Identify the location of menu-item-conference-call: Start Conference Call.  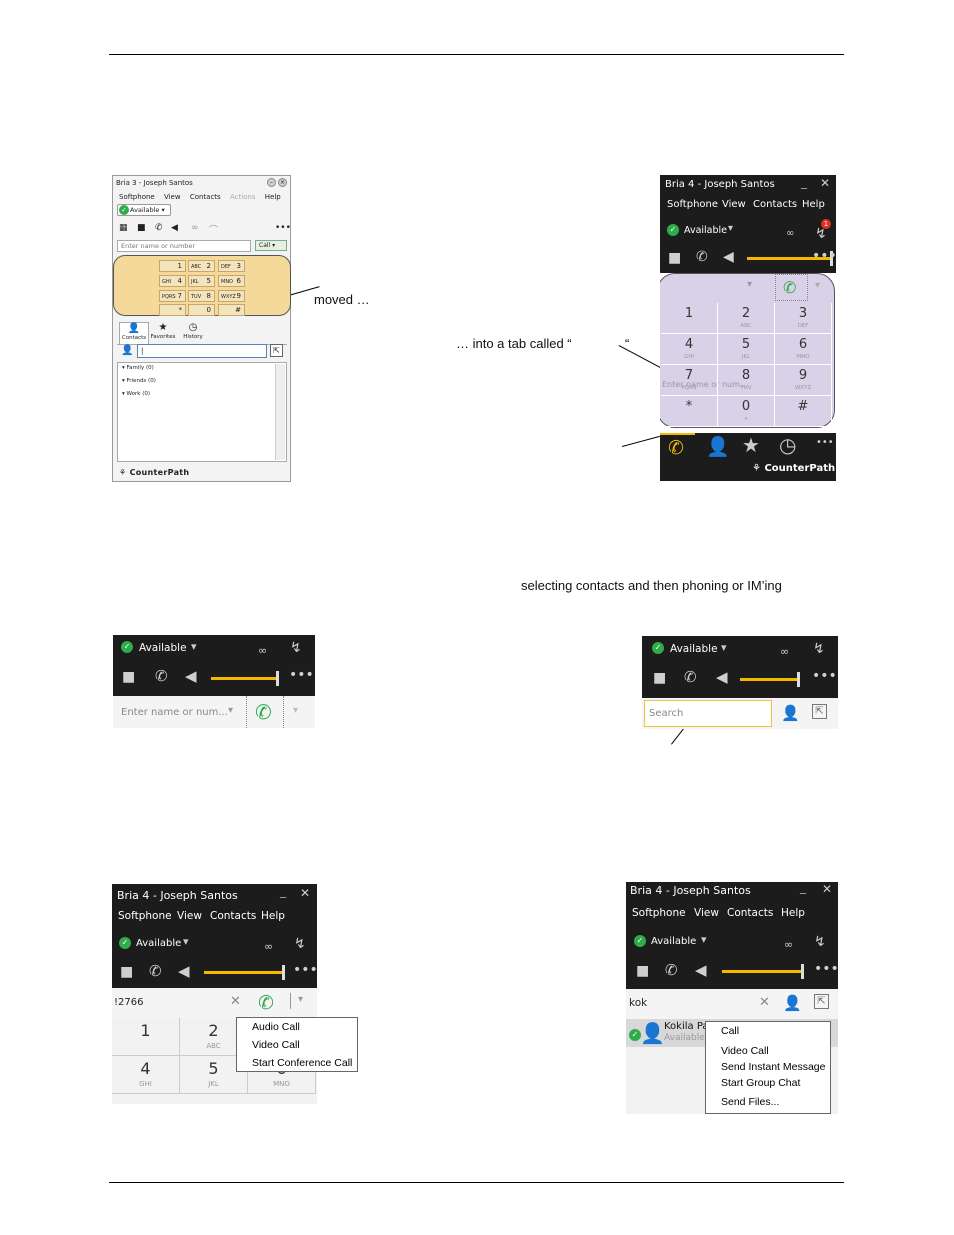
(302, 1063).